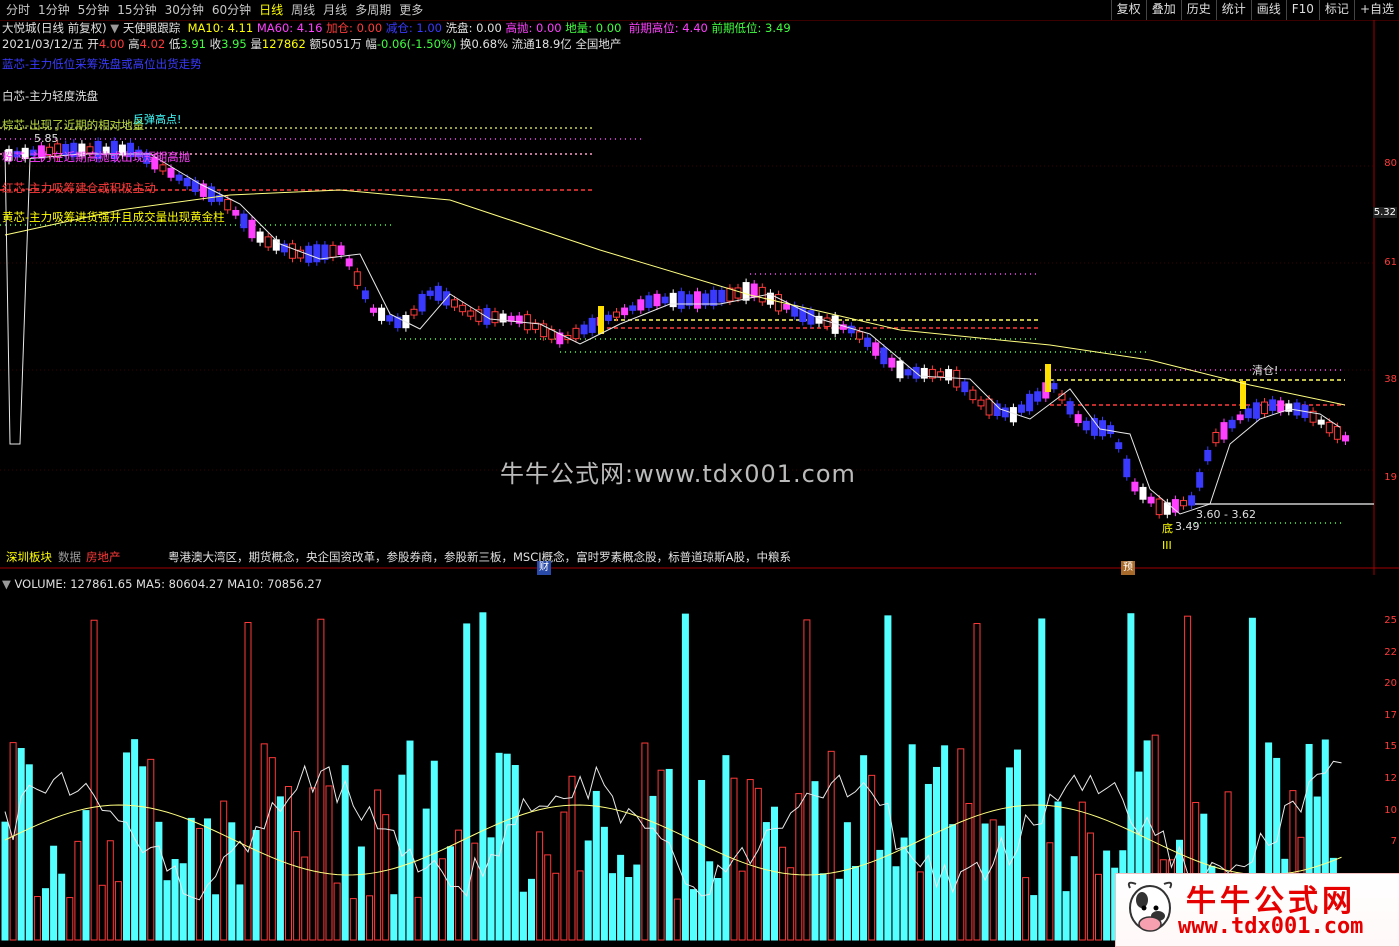 This screenshot has width=1399, height=947. I want to click on toolbar-button: 画线, so click(1268, 10).